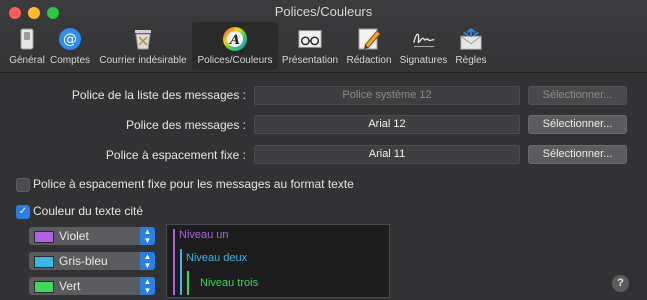 This screenshot has width=647, height=300. I want to click on pencil-icon, so click(369, 39).